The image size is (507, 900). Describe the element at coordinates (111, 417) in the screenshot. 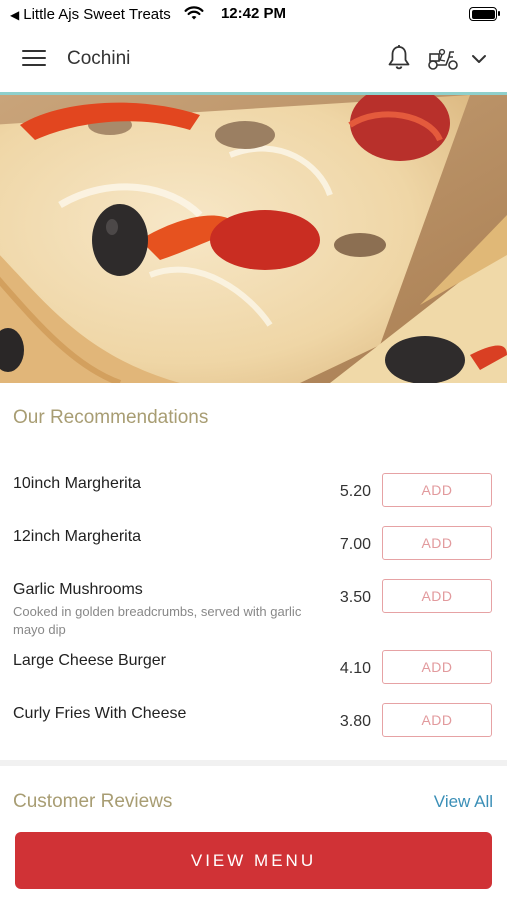

I see `recommendations-title: Our Recommendations` at that location.